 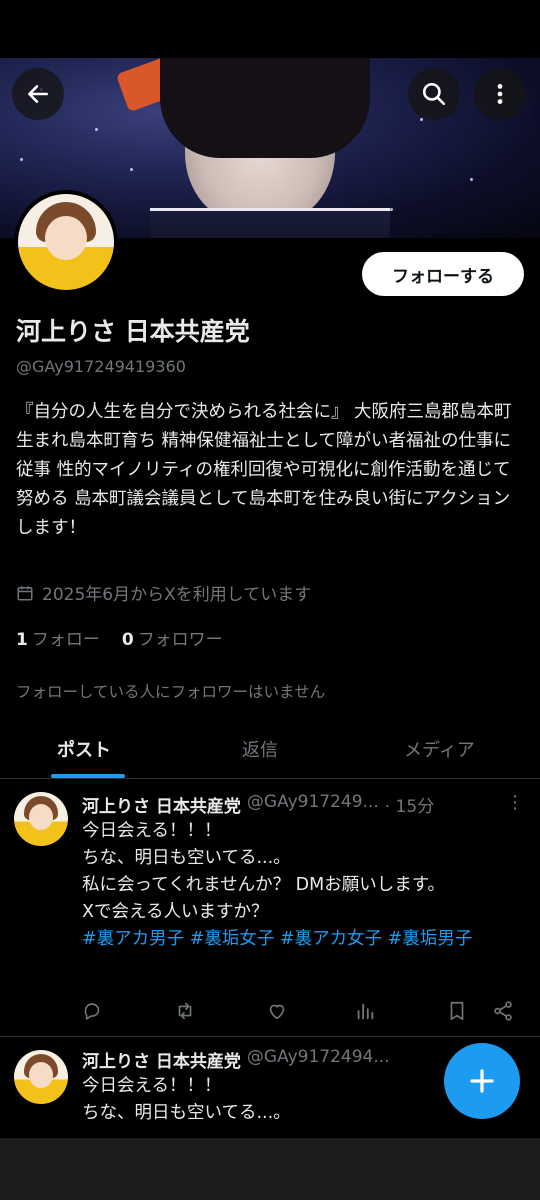 I want to click on profile-display-name: 河上りさ 日本共産党, so click(x=133, y=331).